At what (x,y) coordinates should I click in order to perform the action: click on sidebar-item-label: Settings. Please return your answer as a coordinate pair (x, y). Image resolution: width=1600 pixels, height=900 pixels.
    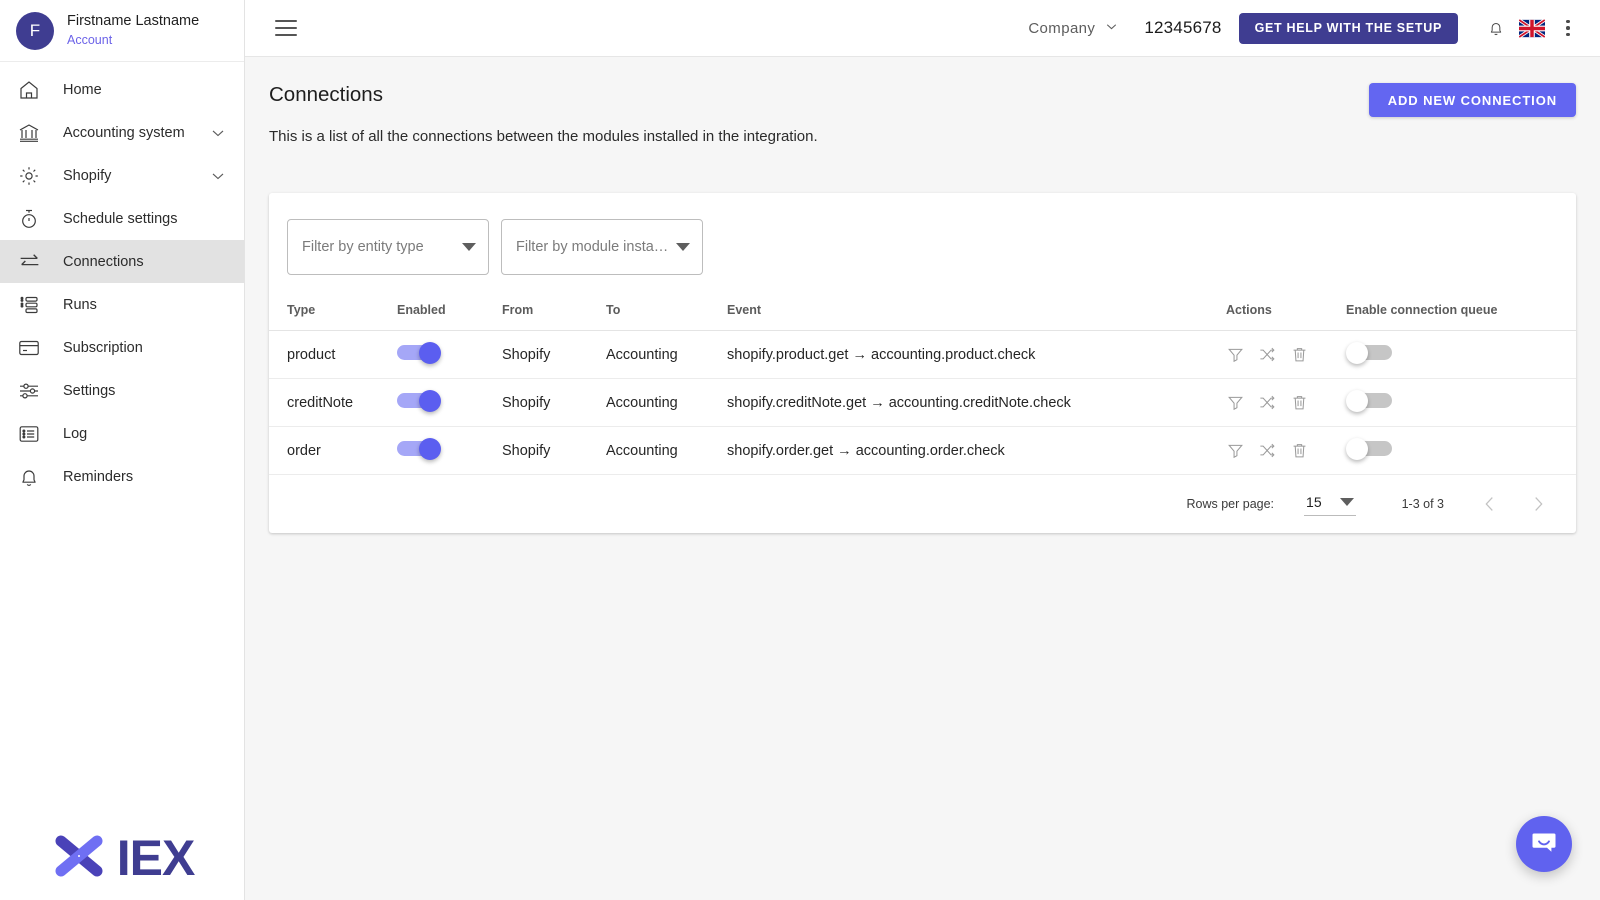
    Looking at the image, I should click on (89, 390).